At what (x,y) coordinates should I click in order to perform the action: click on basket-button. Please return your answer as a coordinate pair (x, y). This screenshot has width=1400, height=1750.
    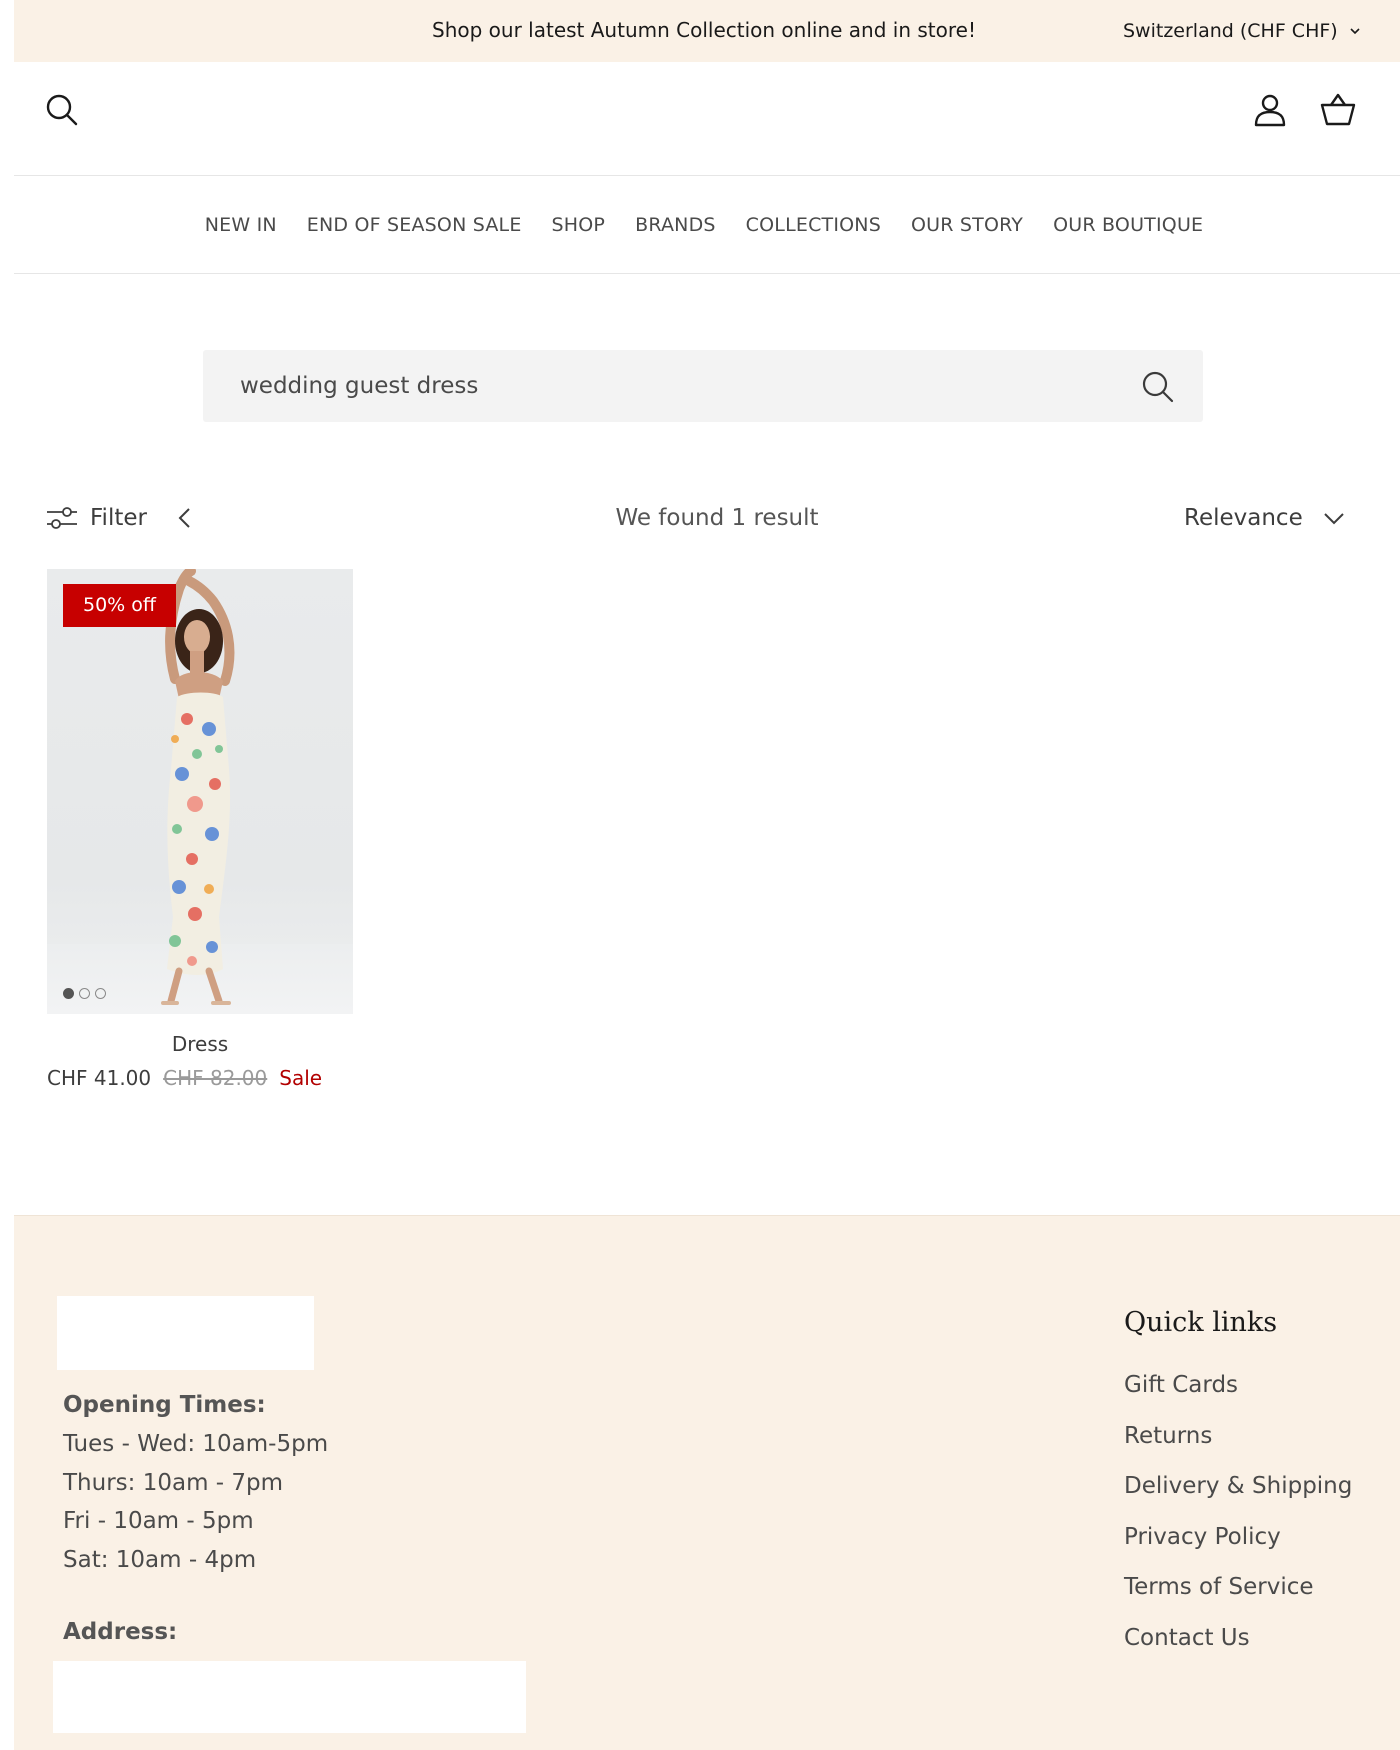
    Looking at the image, I should click on (1338, 110).